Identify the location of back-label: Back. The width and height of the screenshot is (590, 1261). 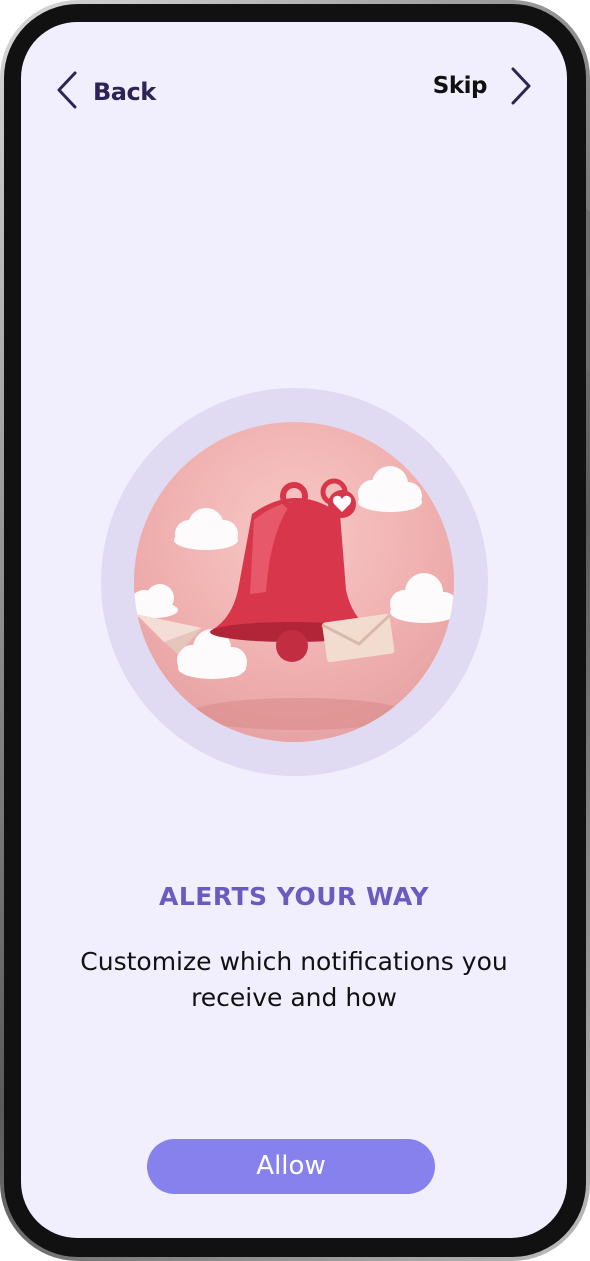
(124, 92).